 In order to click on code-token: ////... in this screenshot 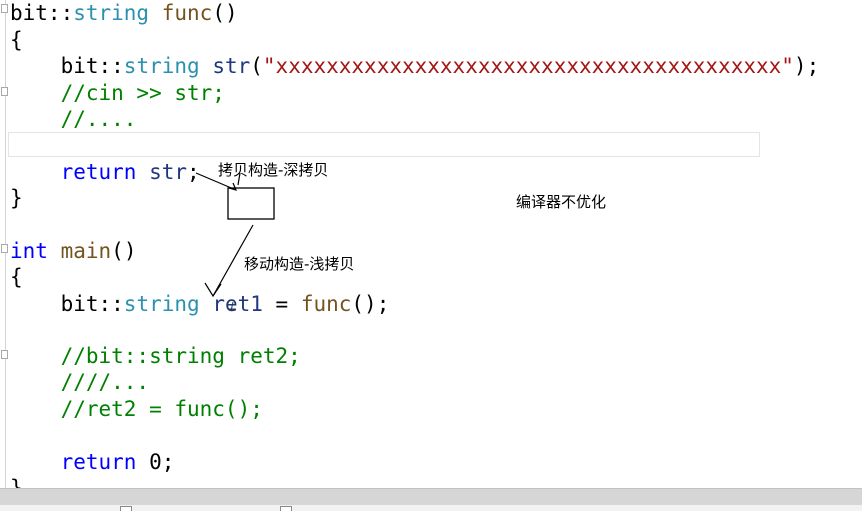, I will do `click(80, 382)`.